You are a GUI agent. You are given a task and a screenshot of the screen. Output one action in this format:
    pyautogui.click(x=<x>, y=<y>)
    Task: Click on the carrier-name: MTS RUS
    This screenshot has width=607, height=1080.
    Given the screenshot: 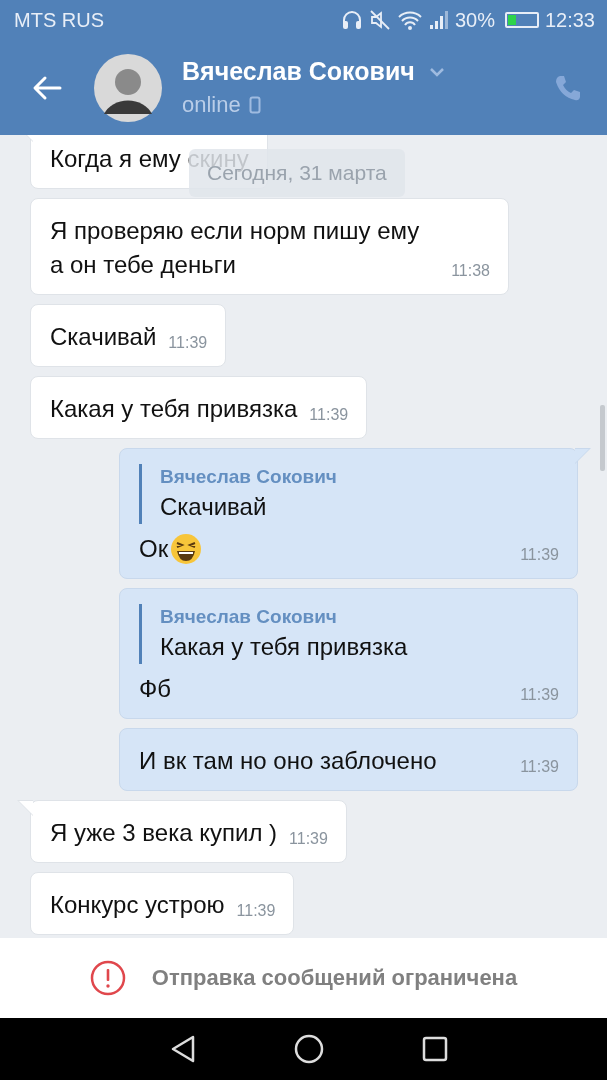 What is the action you would take?
    pyautogui.click(x=59, y=20)
    